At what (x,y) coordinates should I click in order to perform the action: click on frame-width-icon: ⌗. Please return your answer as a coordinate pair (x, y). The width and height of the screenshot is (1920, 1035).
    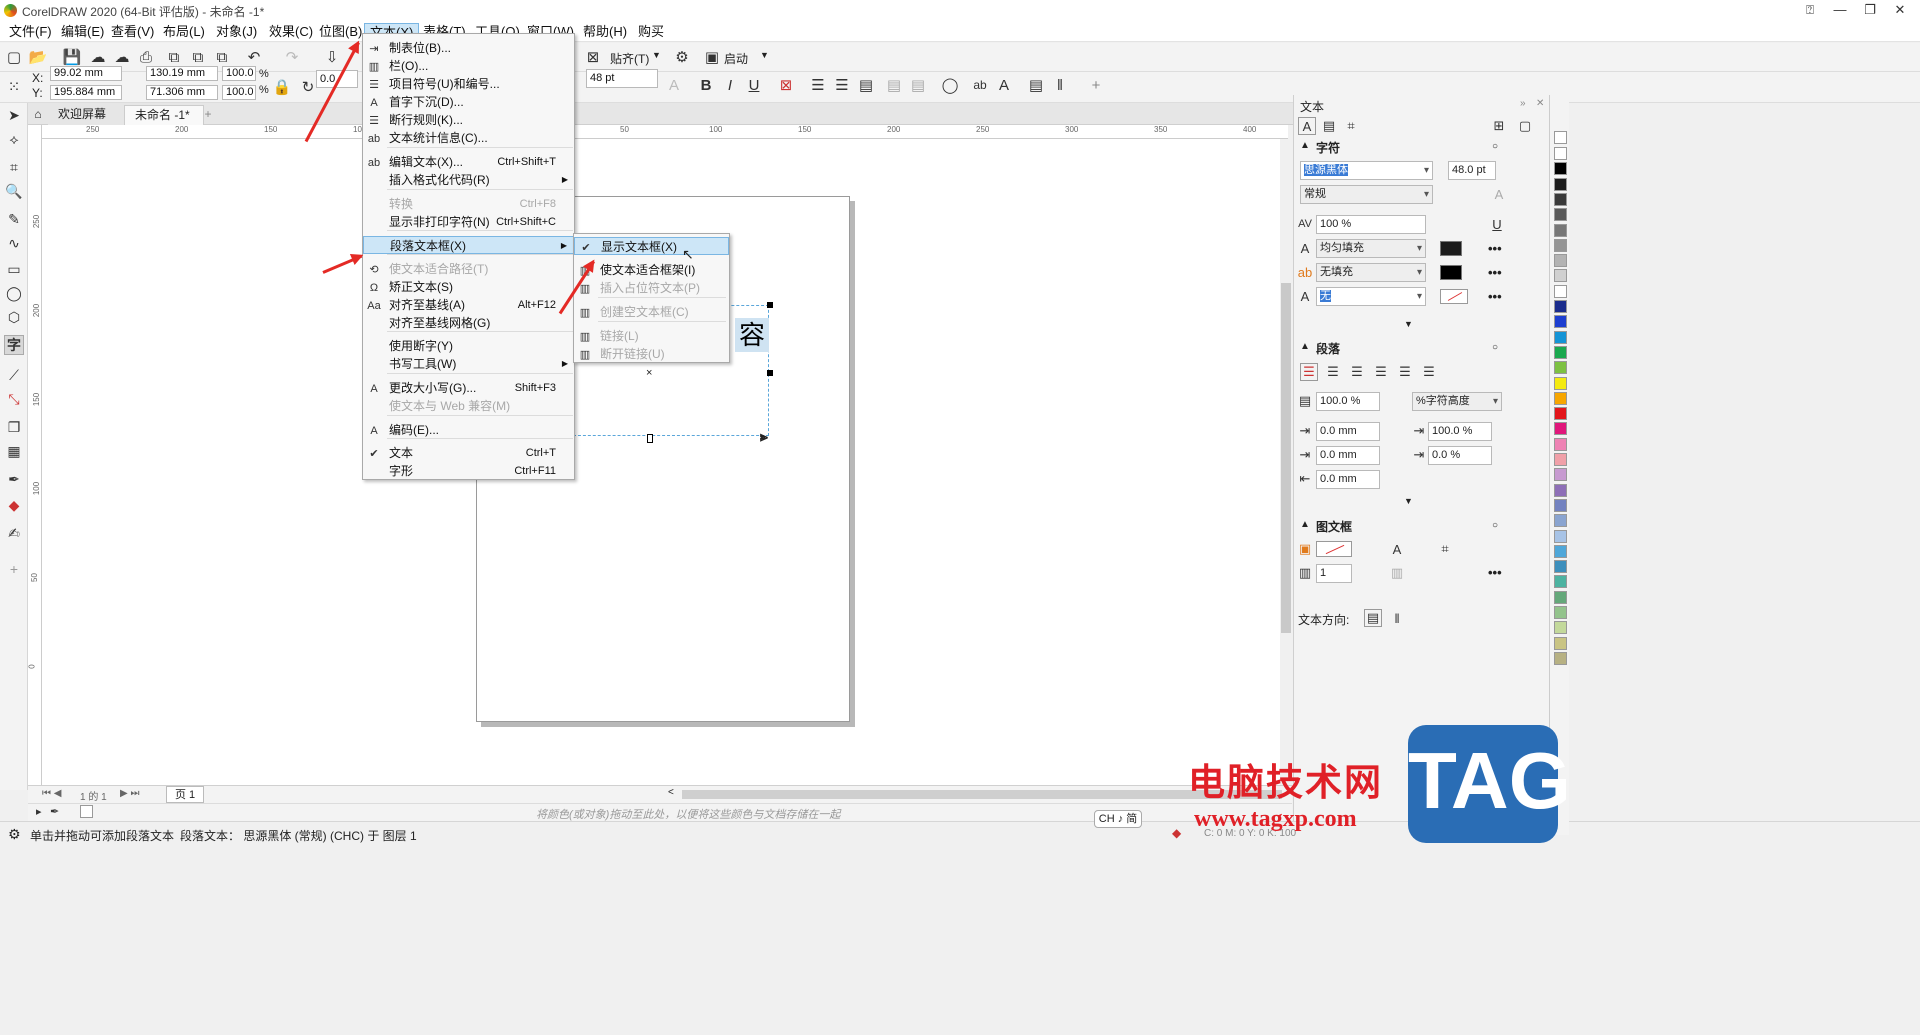
    Looking at the image, I should click on (1445, 549).